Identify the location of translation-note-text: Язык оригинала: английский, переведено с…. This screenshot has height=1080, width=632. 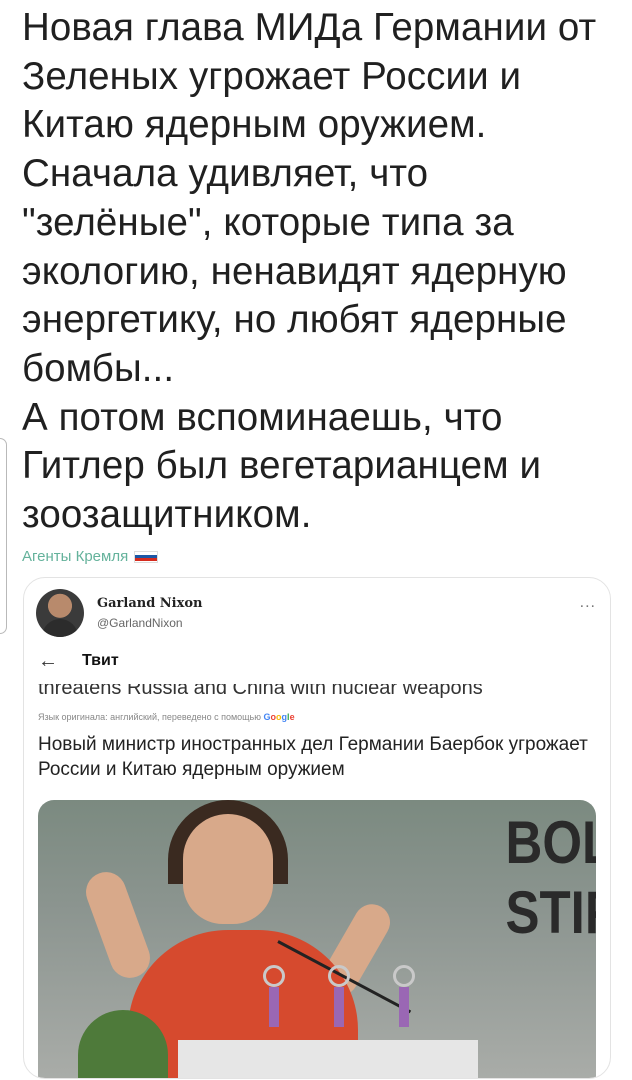
(150, 717).